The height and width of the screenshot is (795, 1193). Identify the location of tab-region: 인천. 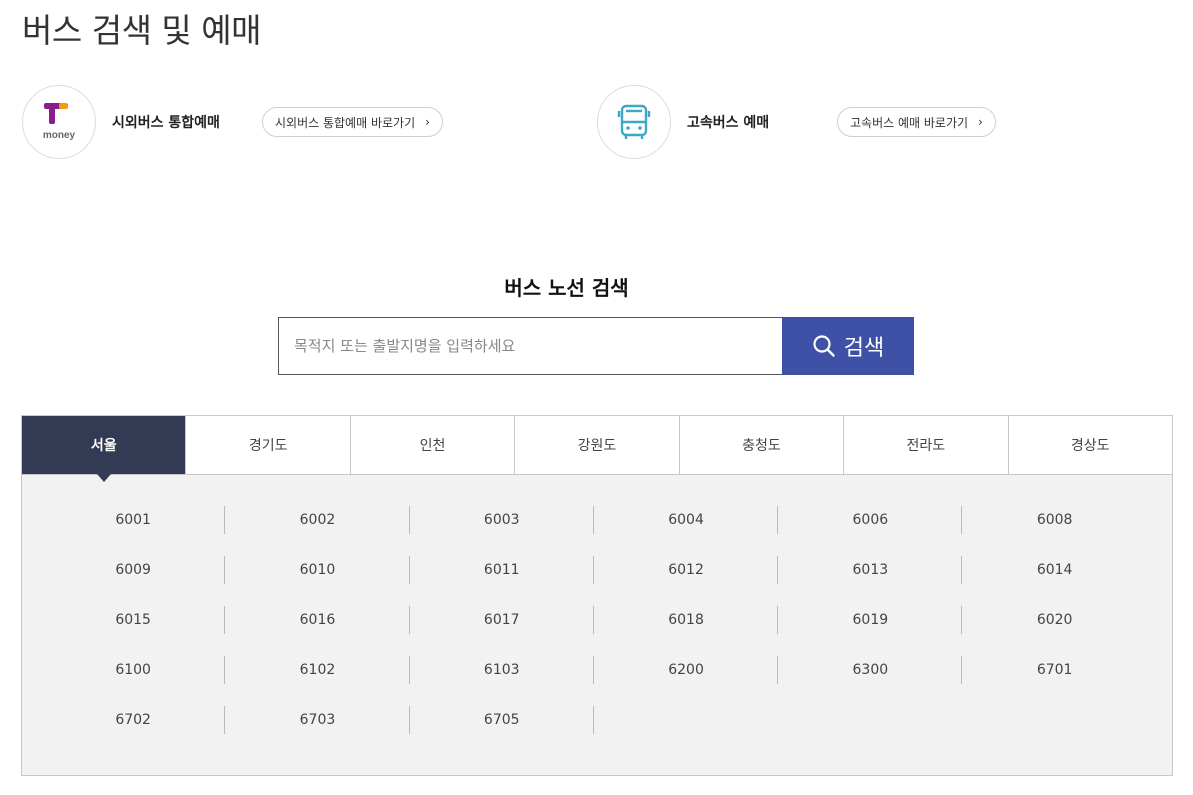
(433, 445).